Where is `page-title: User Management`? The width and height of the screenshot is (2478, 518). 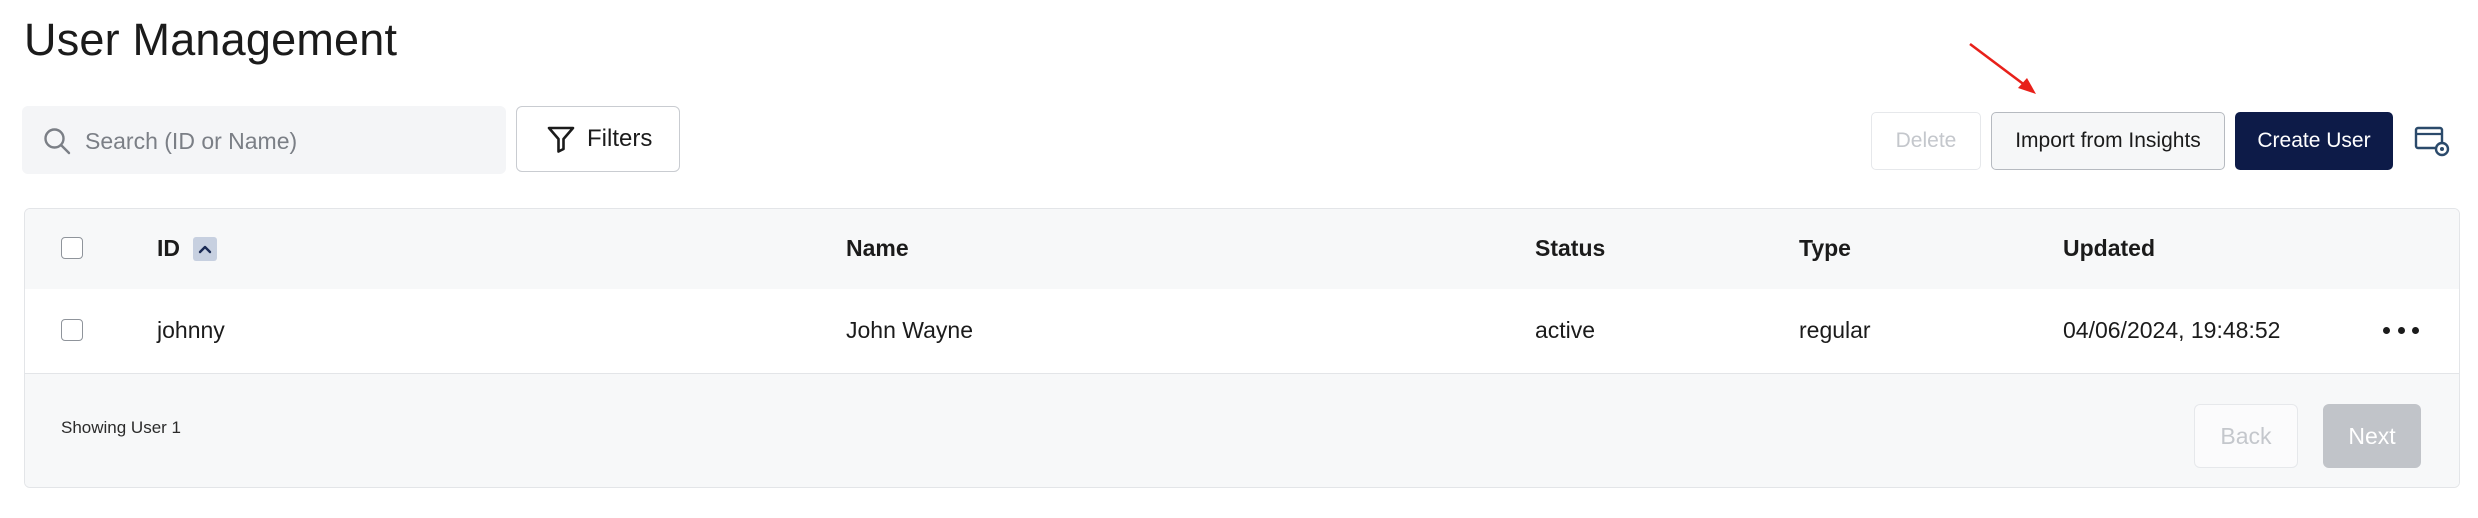 page-title: User Management is located at coordinates (211, 39).